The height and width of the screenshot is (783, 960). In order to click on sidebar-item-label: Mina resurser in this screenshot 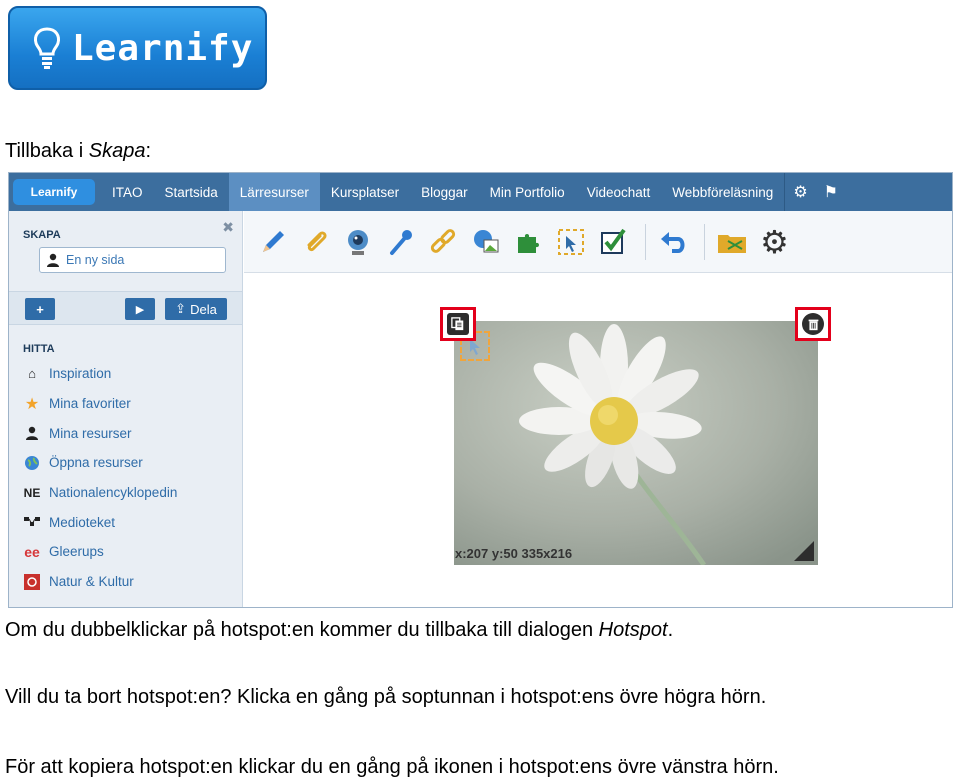, I will do `click(90, 433)`.